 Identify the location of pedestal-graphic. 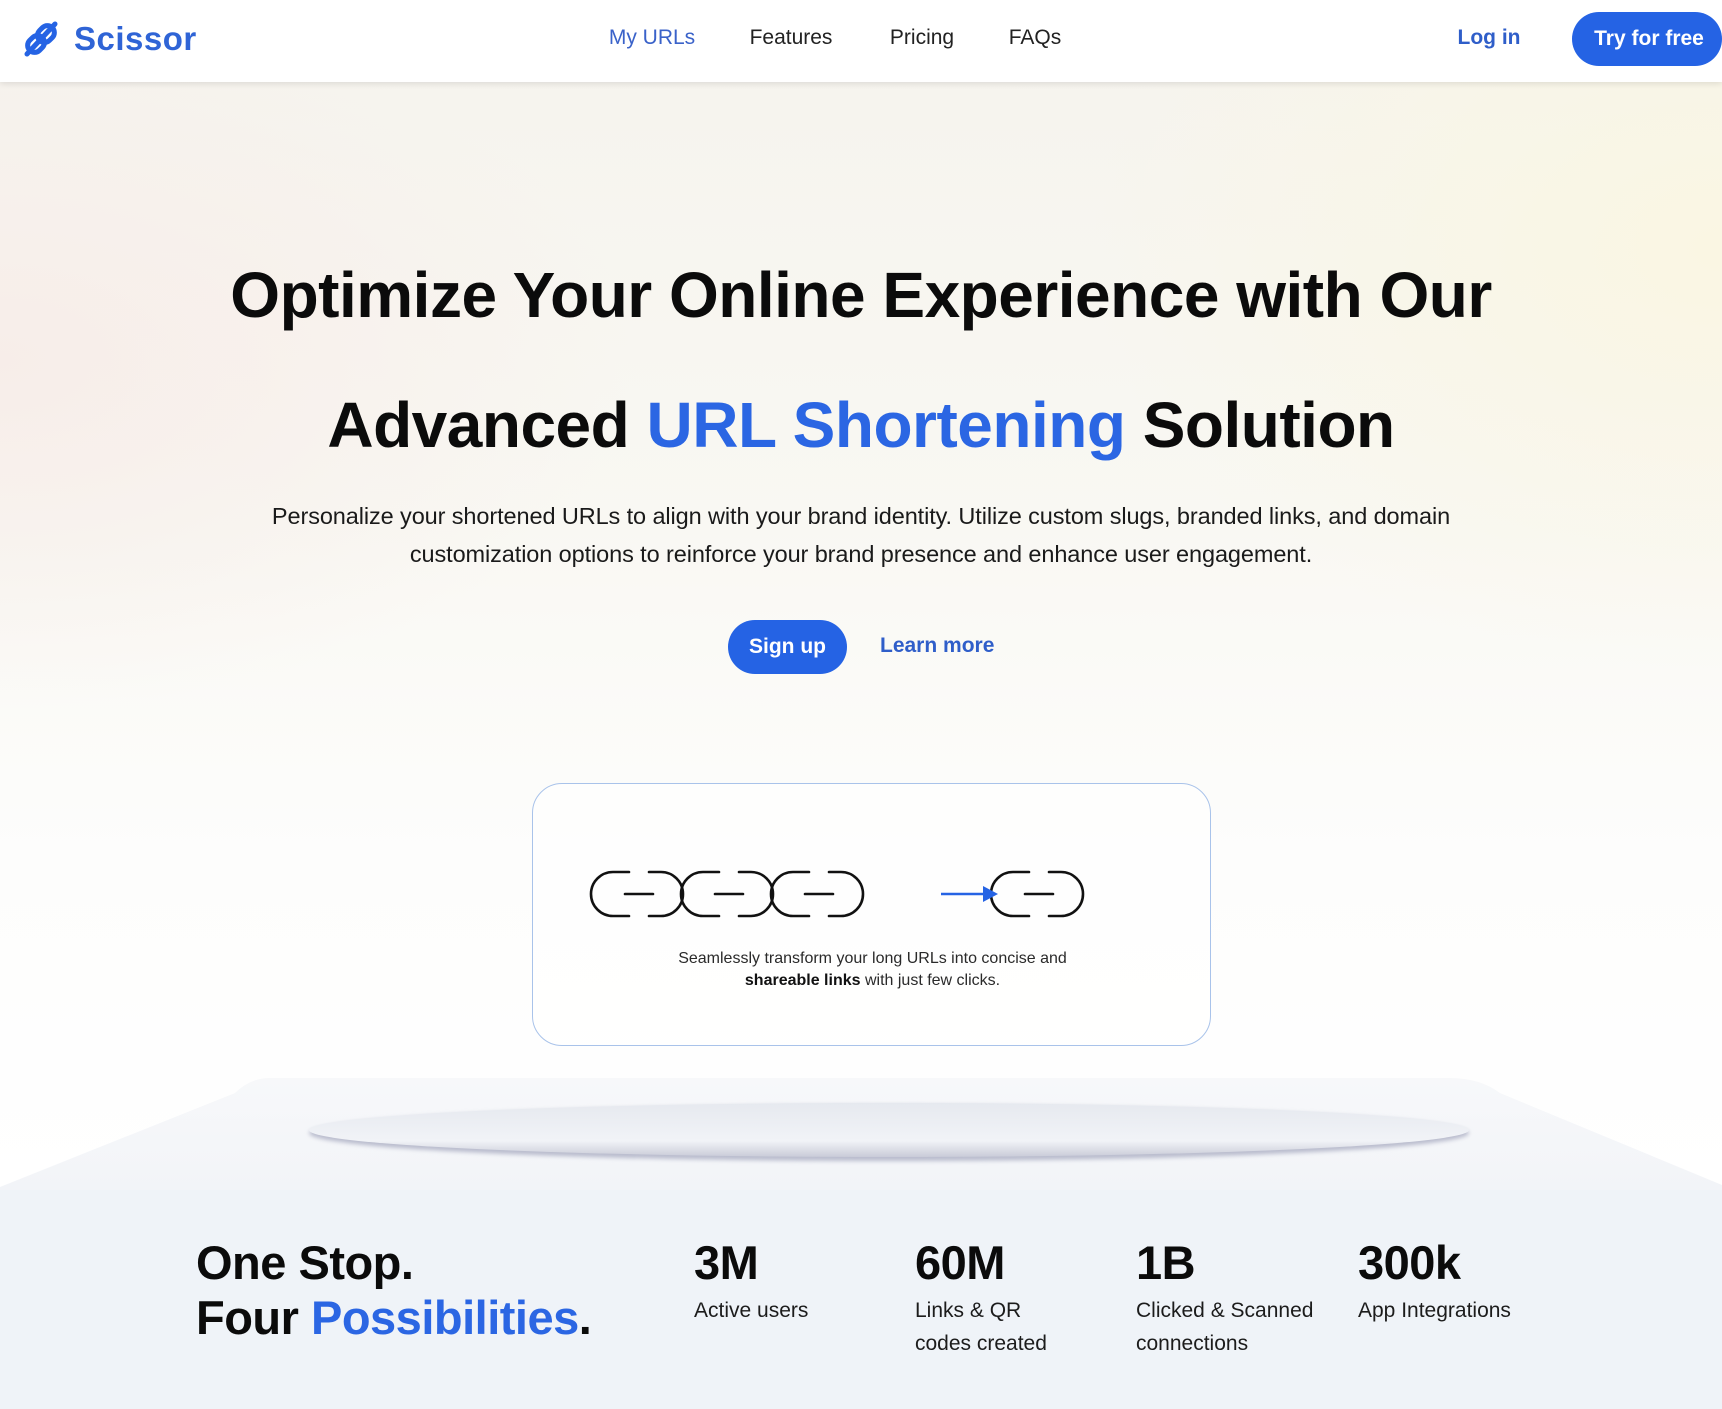
(861, 1136).